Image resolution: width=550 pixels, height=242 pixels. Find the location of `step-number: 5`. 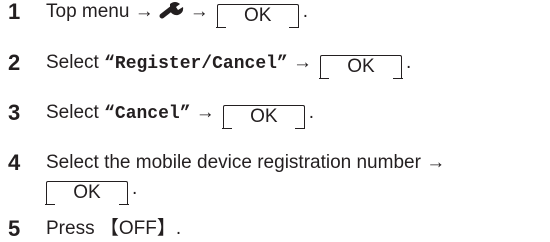

step-number: 5 is located at coordinates (14, 228).